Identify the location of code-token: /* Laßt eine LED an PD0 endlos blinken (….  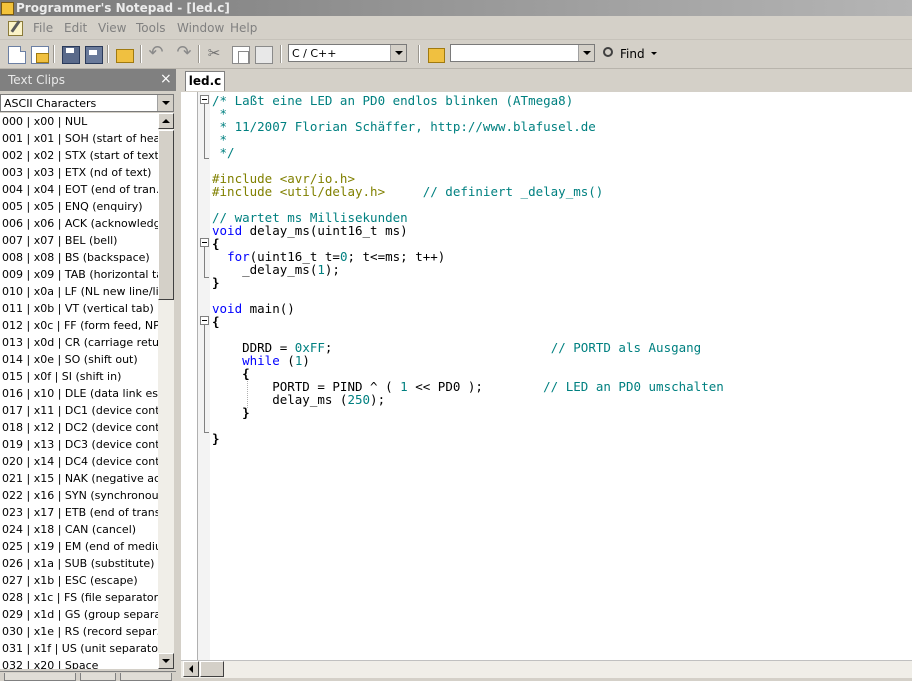
(393, 100).